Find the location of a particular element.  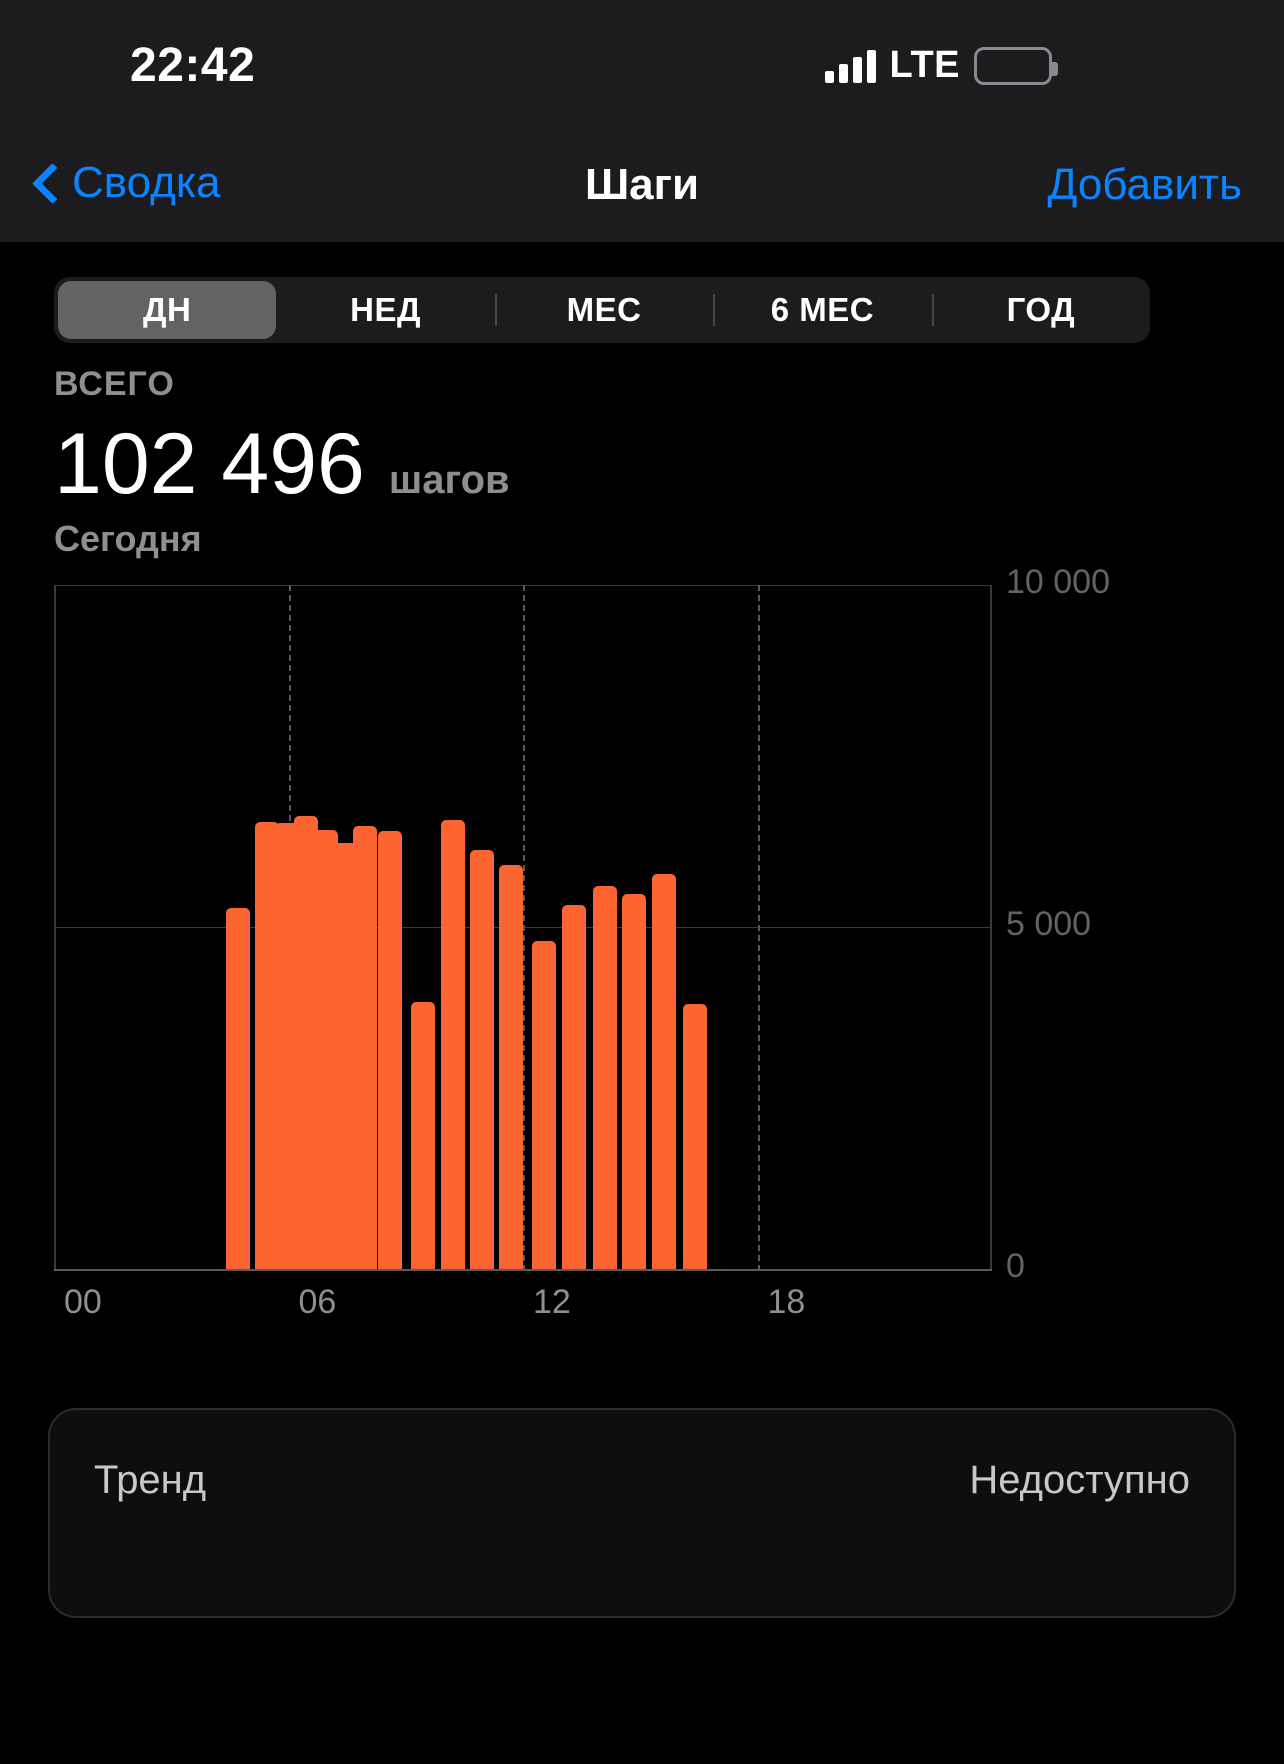

segment-month: МЕС is located at coordinates (603, 310).